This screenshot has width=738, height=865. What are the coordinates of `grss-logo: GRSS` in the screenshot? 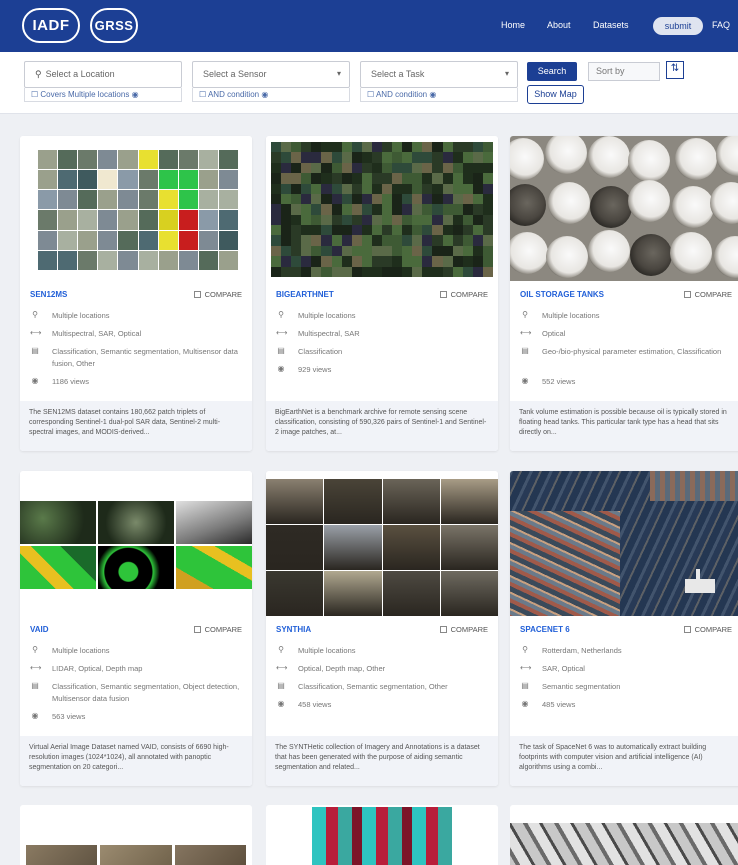 It's located at (114, 25).